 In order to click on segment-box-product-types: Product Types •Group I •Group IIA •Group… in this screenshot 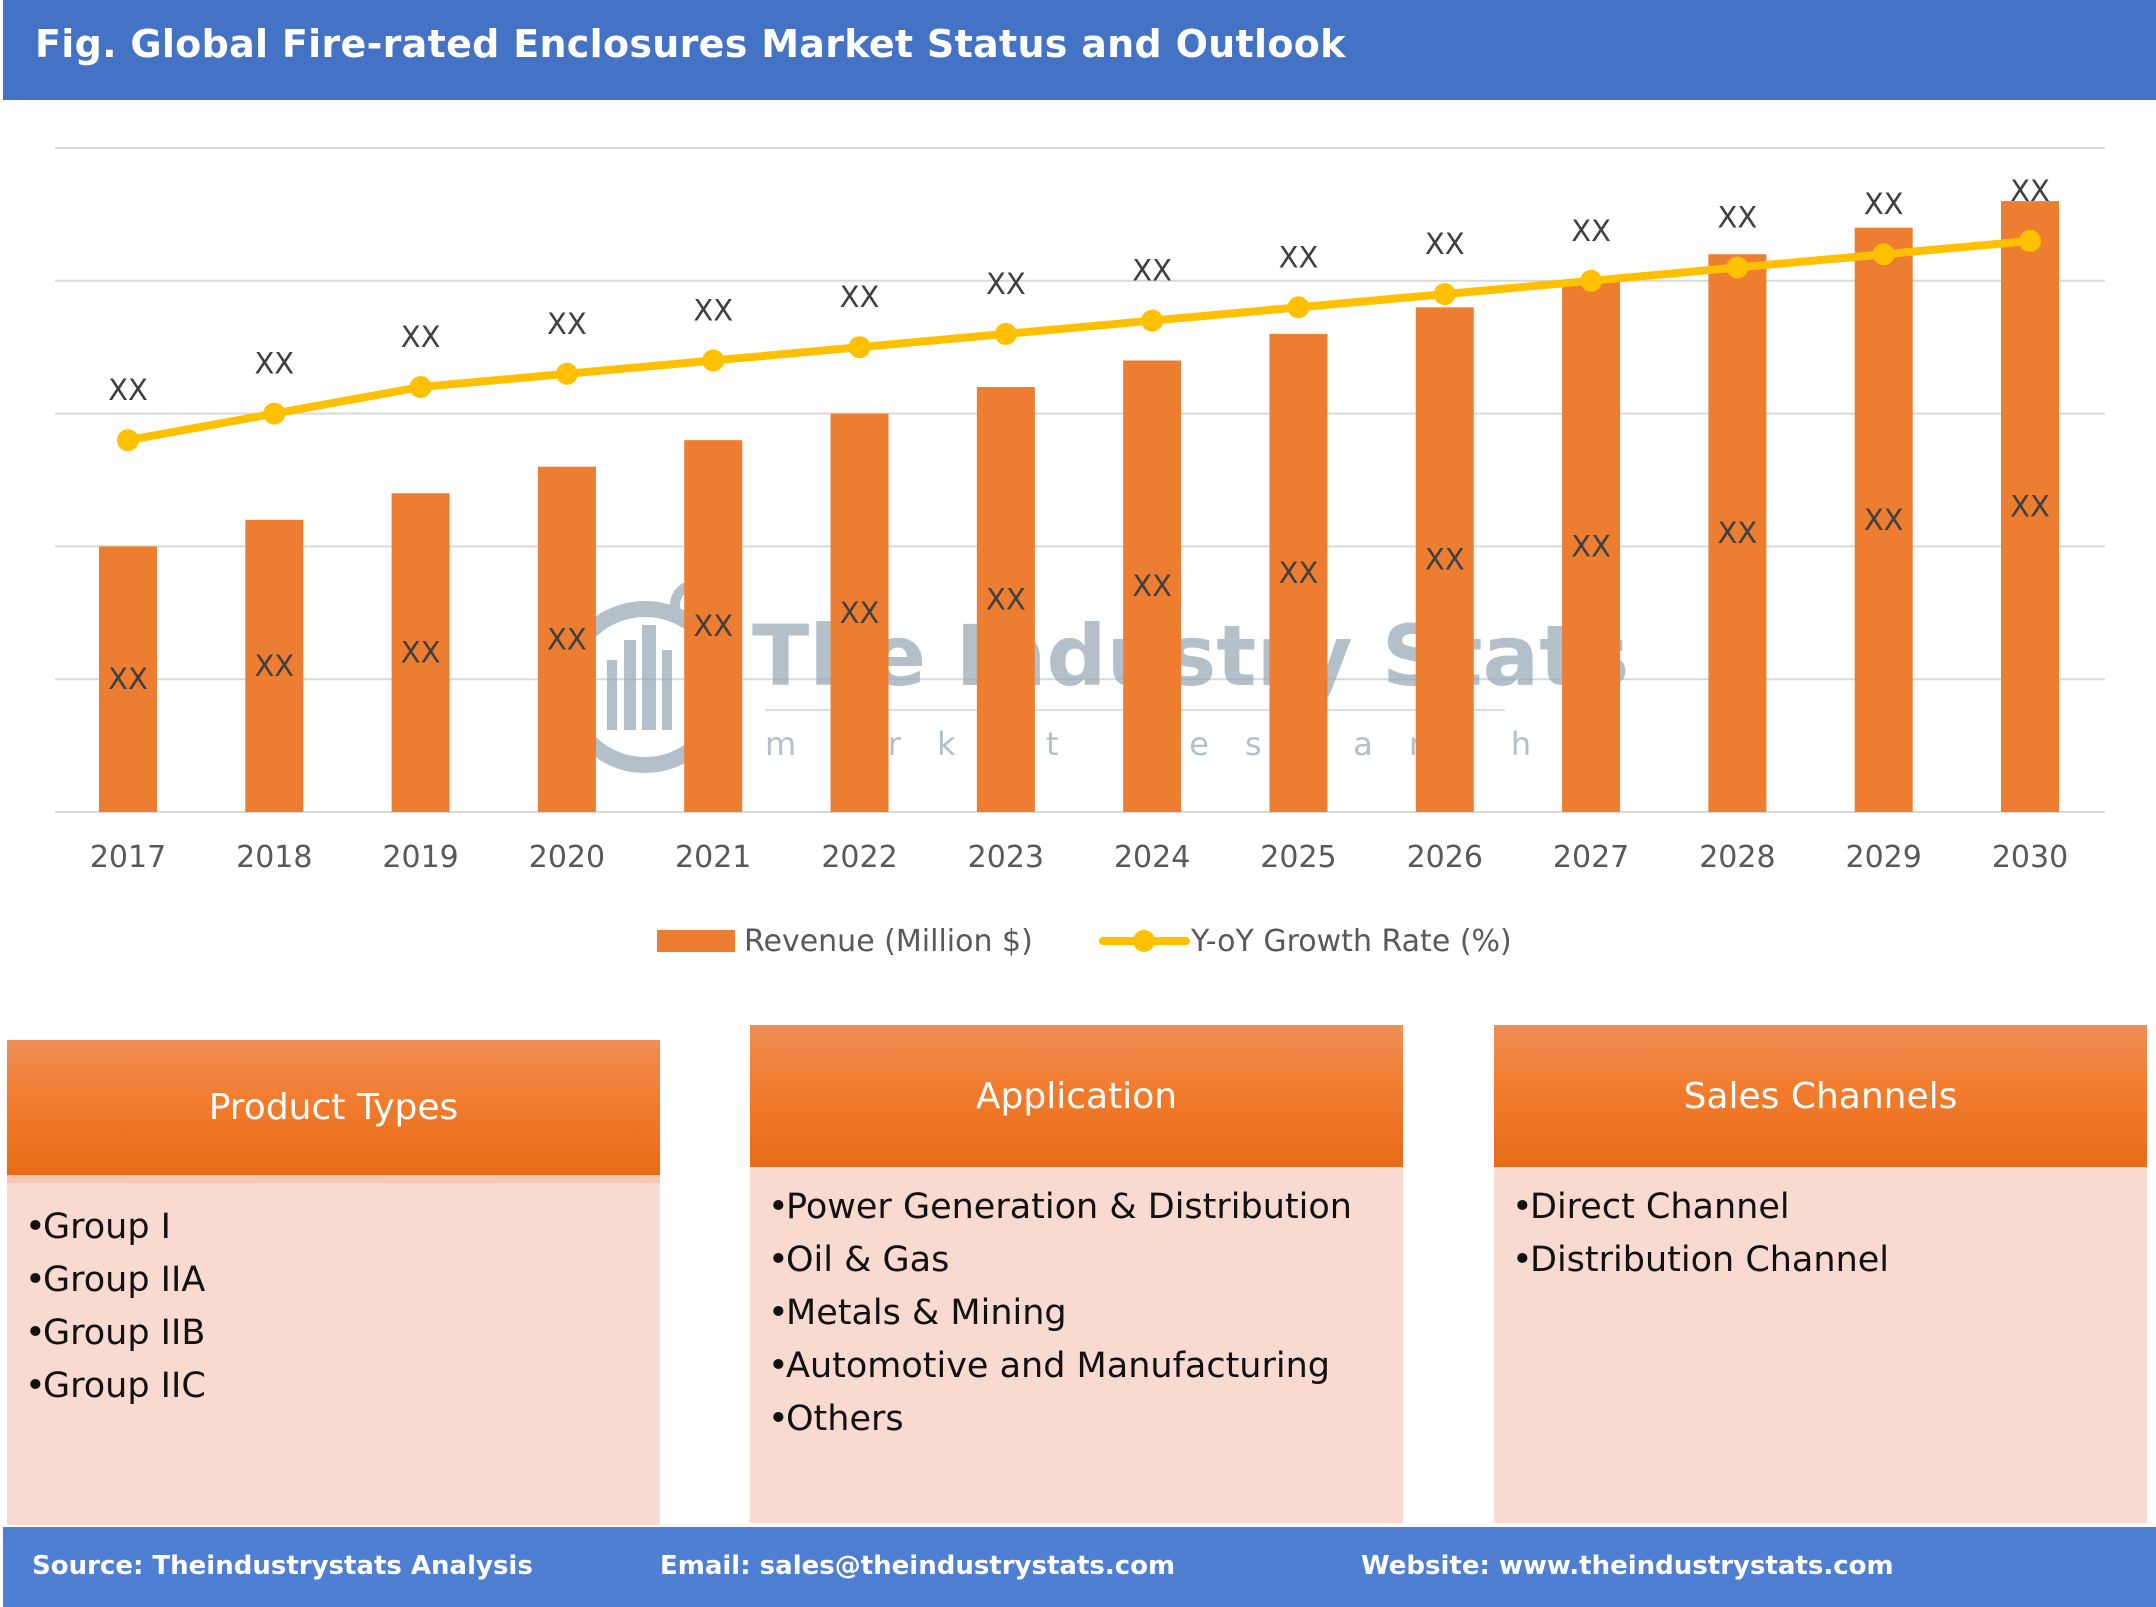, I will do `click(333, 1282)`.